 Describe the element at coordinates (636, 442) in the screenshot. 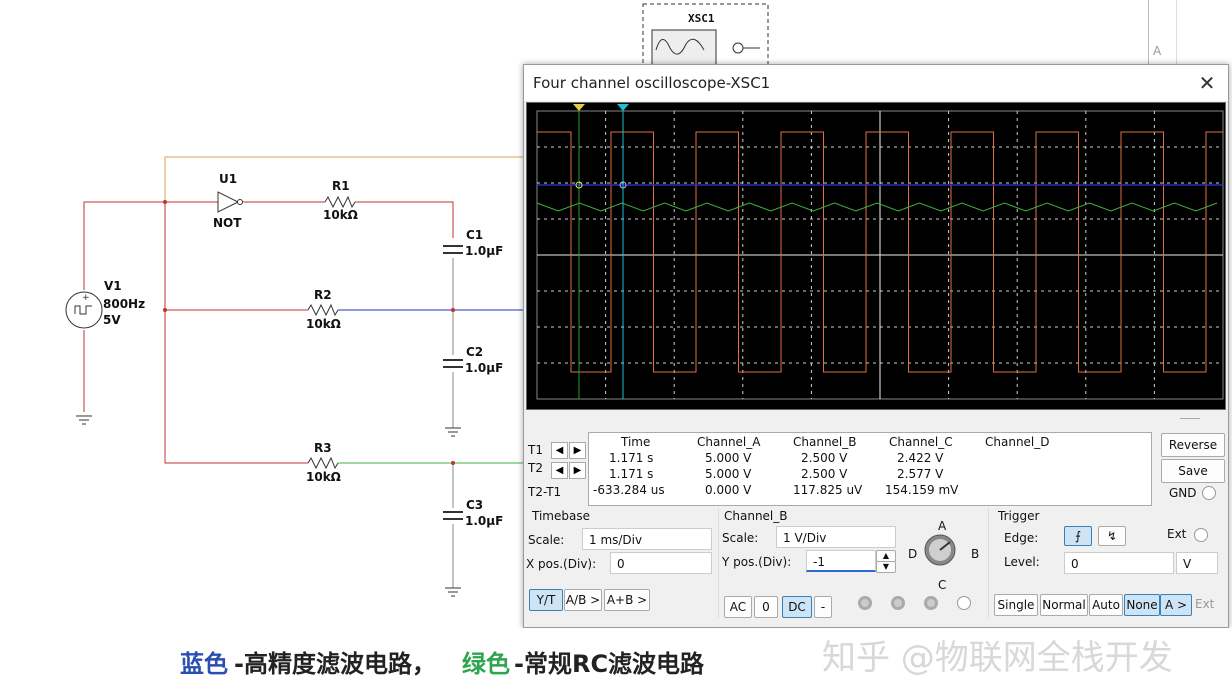

I see `header-time: Time` at that location.